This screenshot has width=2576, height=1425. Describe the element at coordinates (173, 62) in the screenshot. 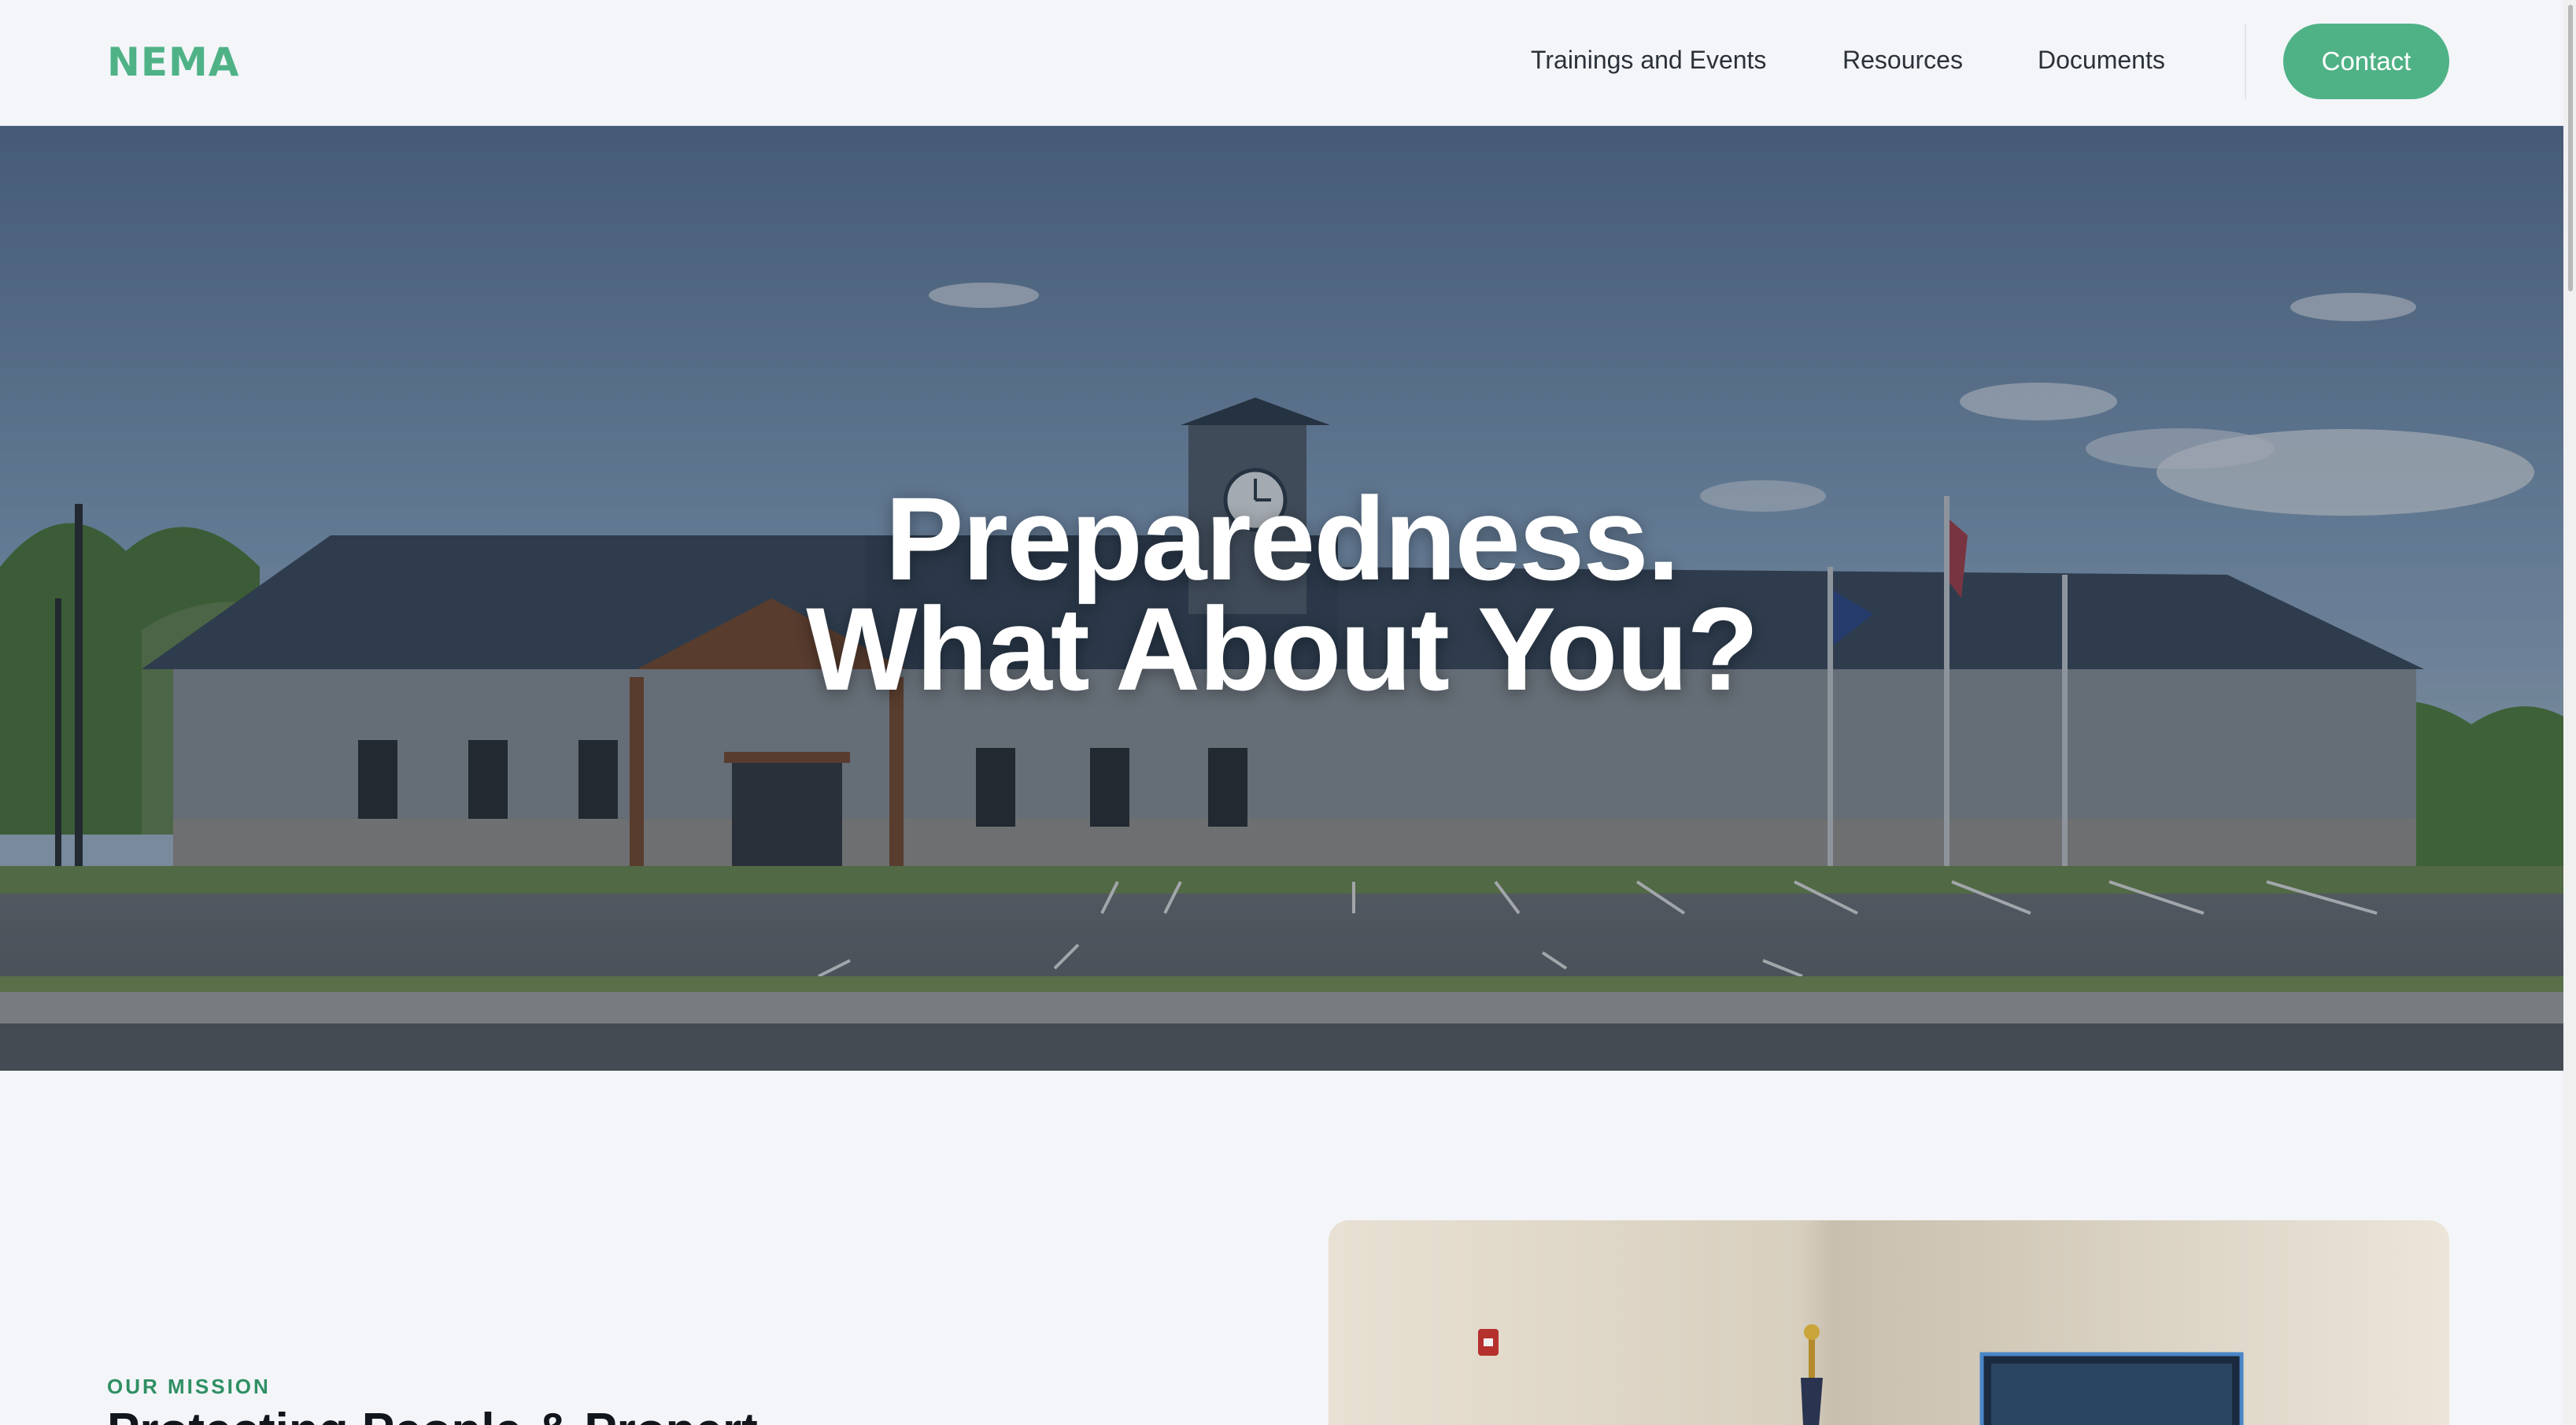

I see `site-logo: NEMA` at that location.